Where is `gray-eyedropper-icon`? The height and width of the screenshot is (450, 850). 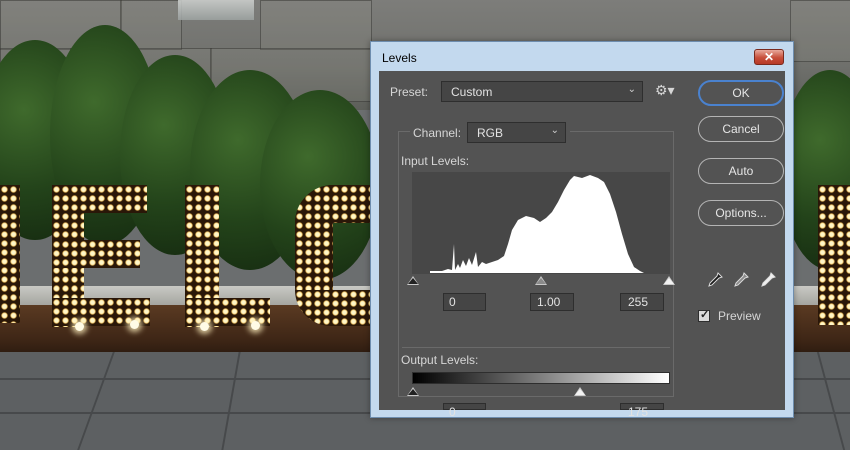
gray-eyedropper-icon is located at coordinates (741, 280).